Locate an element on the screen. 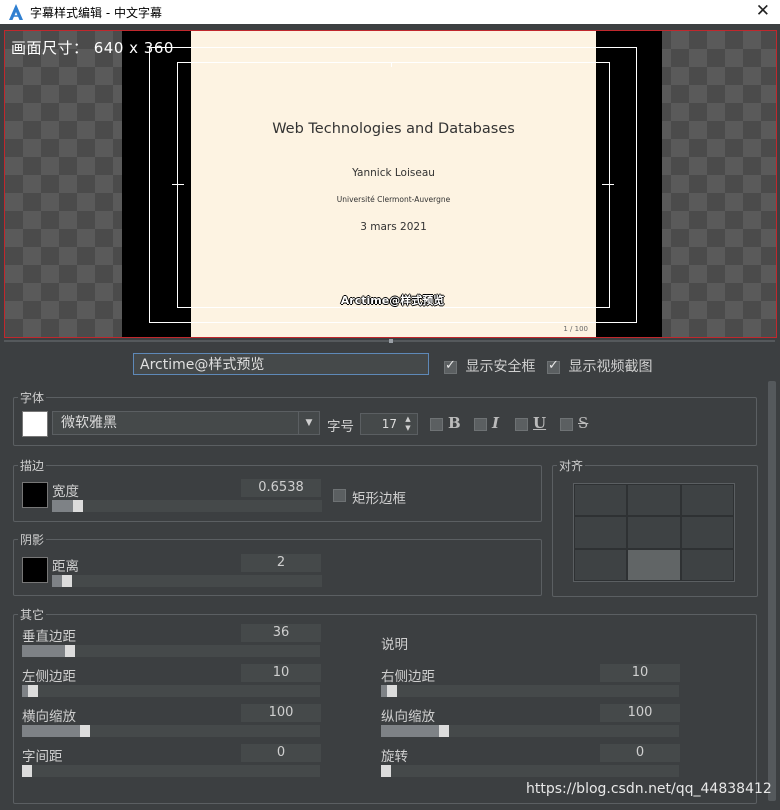 Image resolution: width=780 pixels, height=810 pixels. splitter-handle is located at coordinates (391, 341).